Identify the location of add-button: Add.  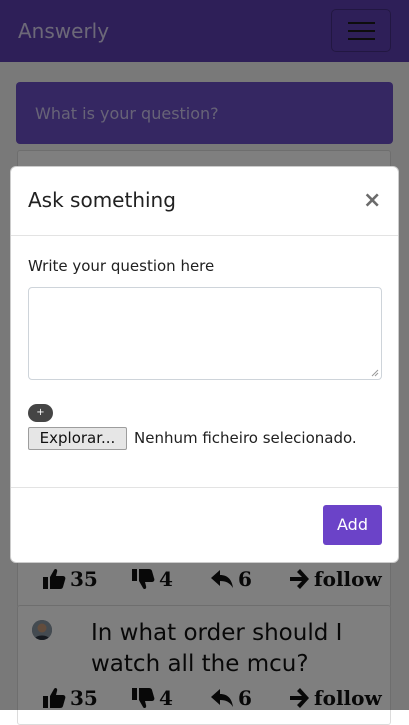
(352, 525).